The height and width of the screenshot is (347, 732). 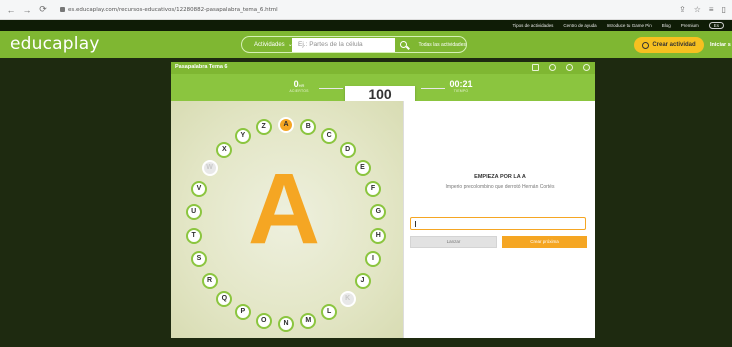 What do you see at coordinates (263, 127) in the screenshot?
I see `letter-z: Z` at bounding box center [263, 127].